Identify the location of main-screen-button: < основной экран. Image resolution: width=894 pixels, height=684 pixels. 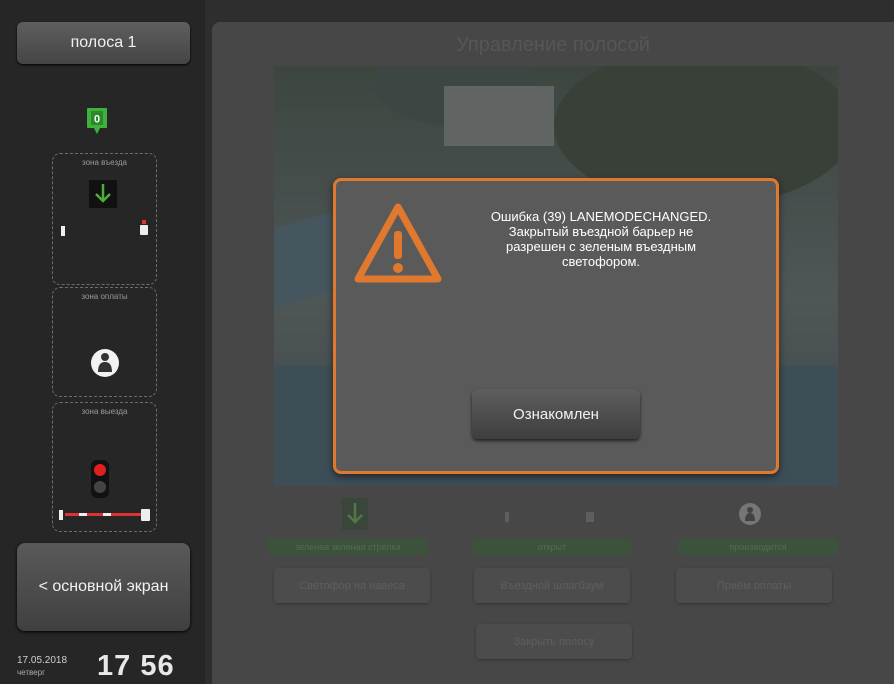
(103, 587).